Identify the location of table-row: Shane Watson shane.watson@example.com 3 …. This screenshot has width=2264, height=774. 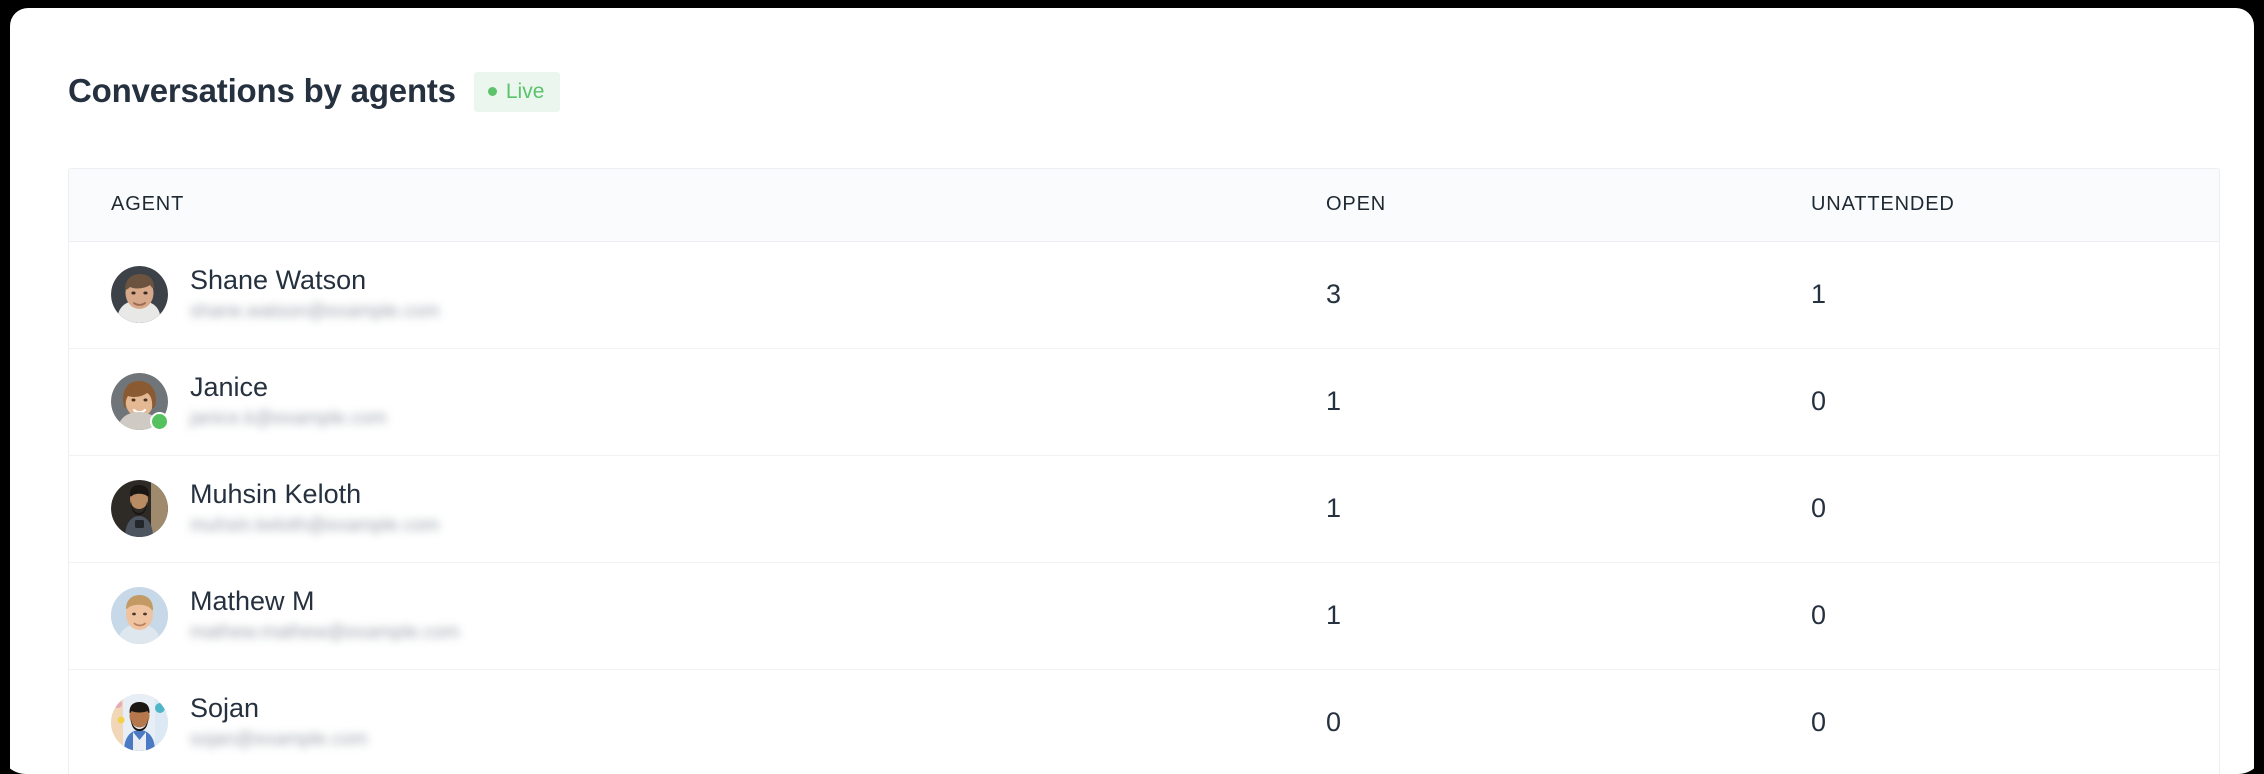
(1144, 295).